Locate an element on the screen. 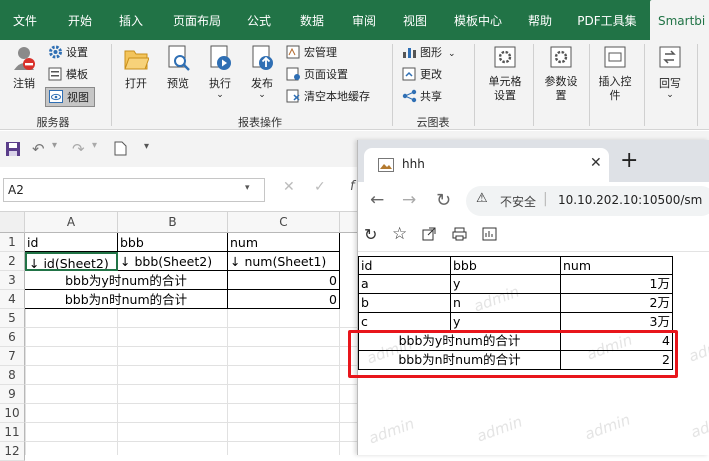  share-button: 共享 is located at coordinates (422, 97).